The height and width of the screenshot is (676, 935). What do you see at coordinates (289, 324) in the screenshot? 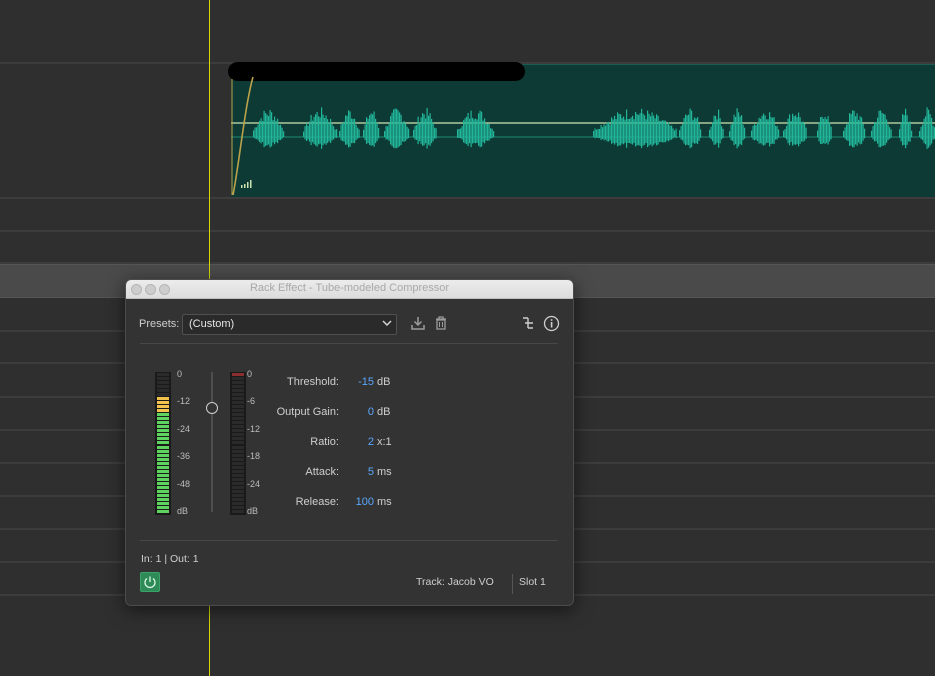
I see `presets-dropdown: (Custom)` at bounding box center [289, 324].